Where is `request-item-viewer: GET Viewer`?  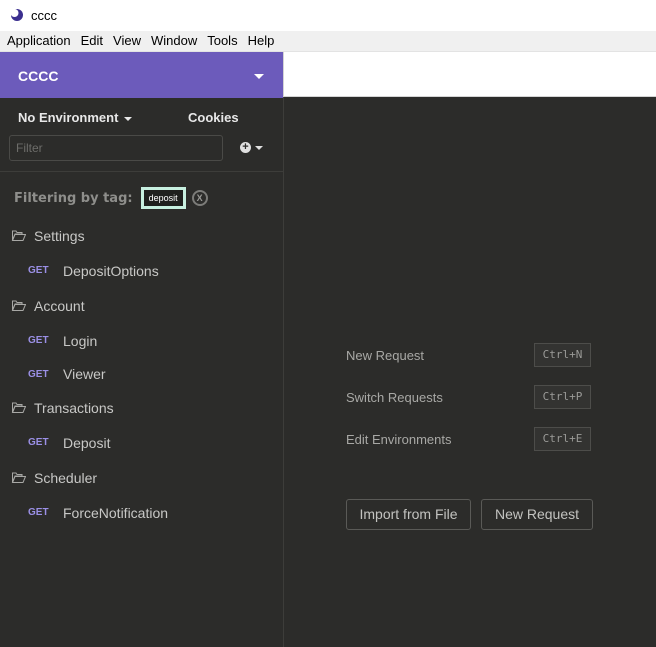 request-item-viewer: GET Viewer is located at coordinates (141, 374).